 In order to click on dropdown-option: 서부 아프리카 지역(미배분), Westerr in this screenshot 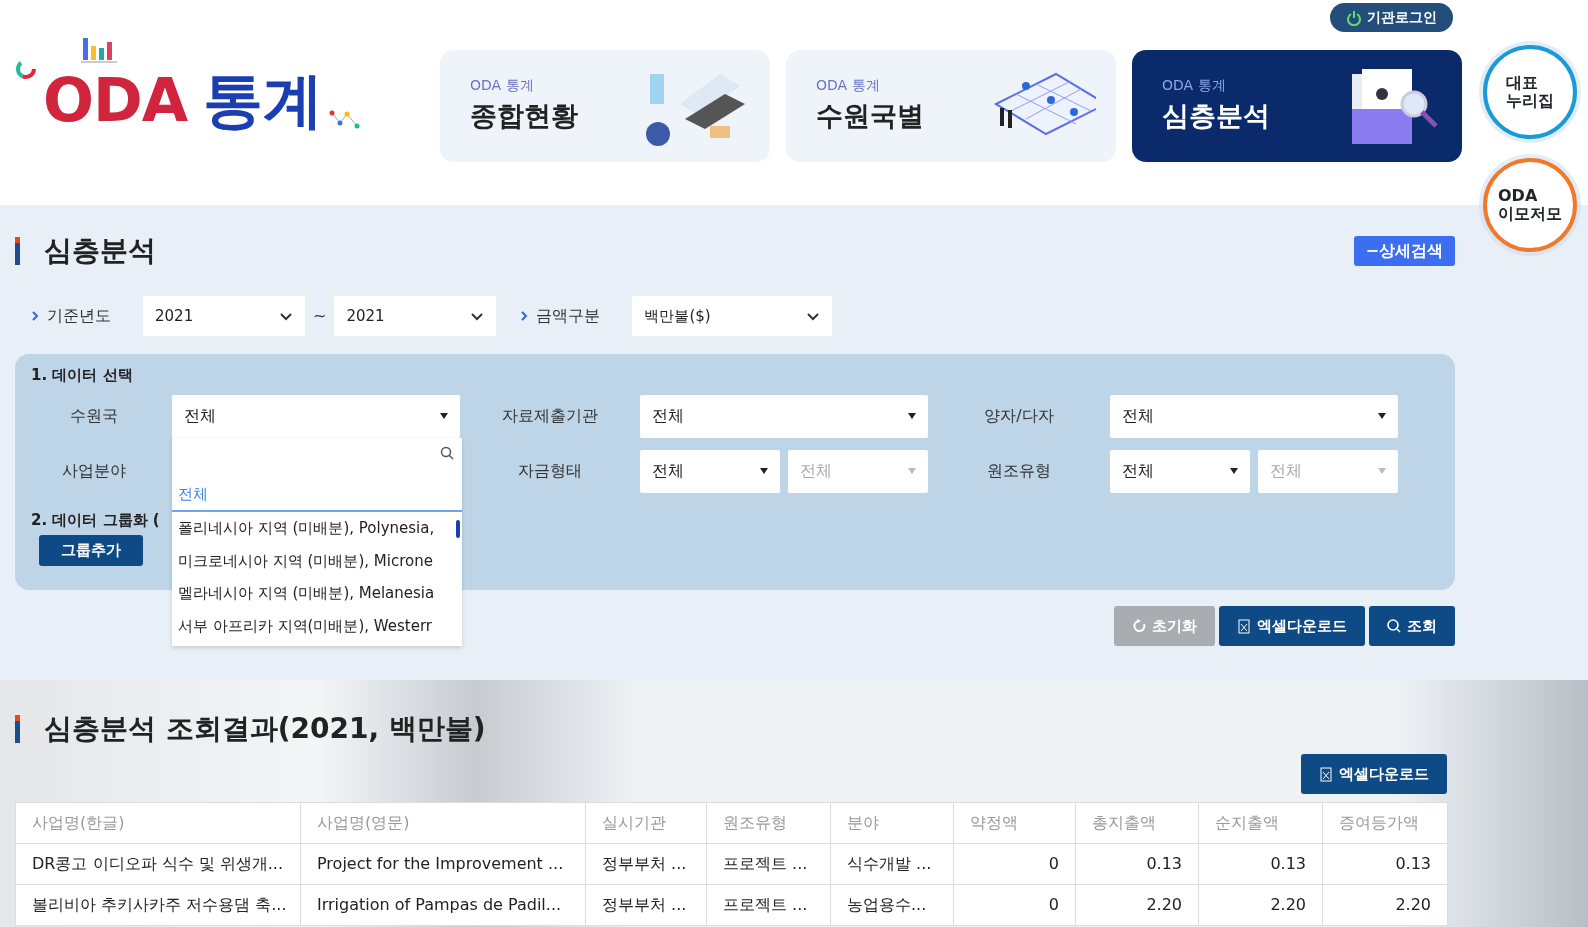, I will do `click(317, 625)`.